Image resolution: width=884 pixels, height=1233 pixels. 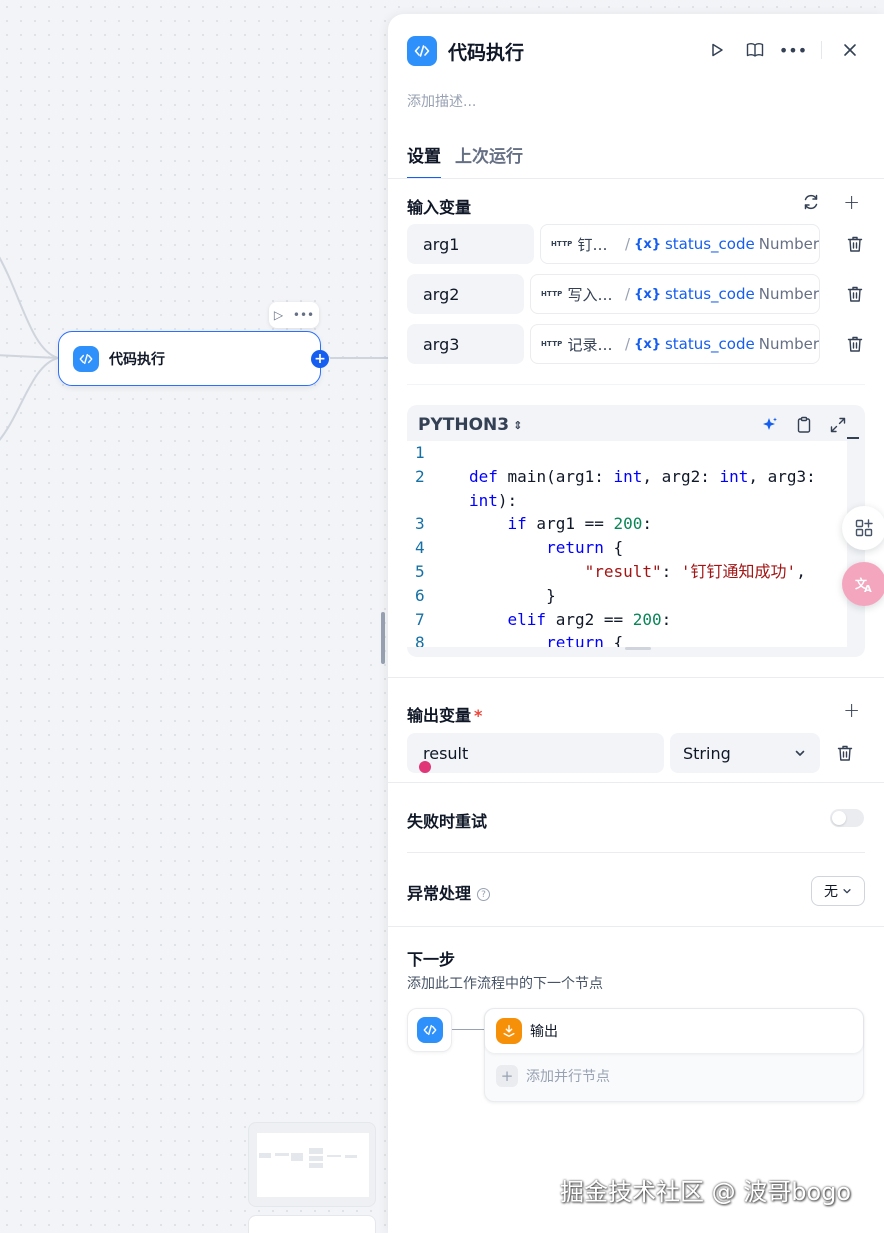 What do you see at coordinates (86, 358) in the screenshot?
I see `code-icon` at bounding box center [86, 358].